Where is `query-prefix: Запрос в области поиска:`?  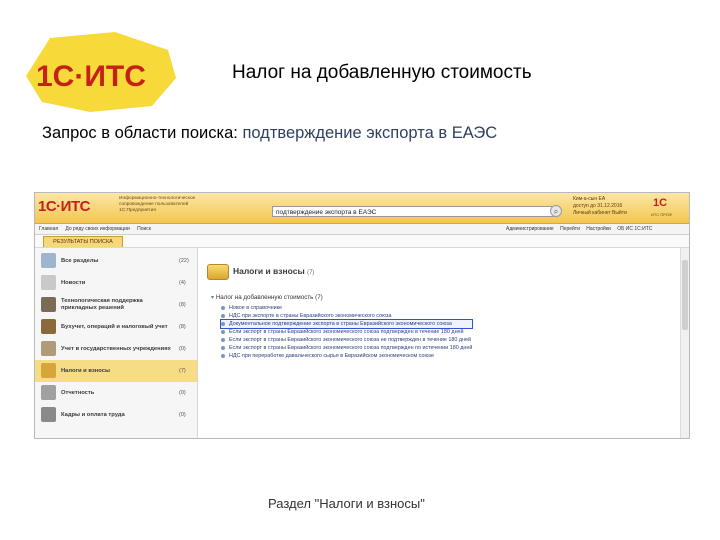 query-prefix: Запрос в области поиска: is located at coordinates (140, 133).